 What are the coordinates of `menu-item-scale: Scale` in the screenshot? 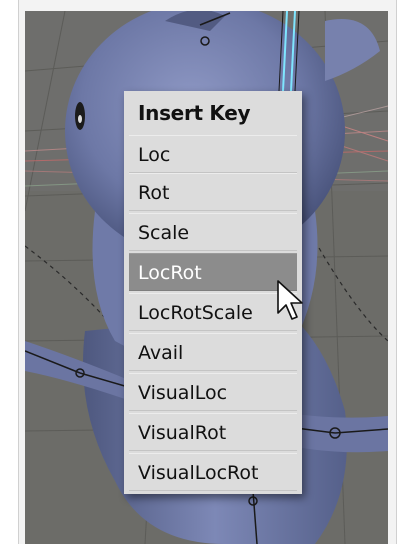 It's located at (213, 232).